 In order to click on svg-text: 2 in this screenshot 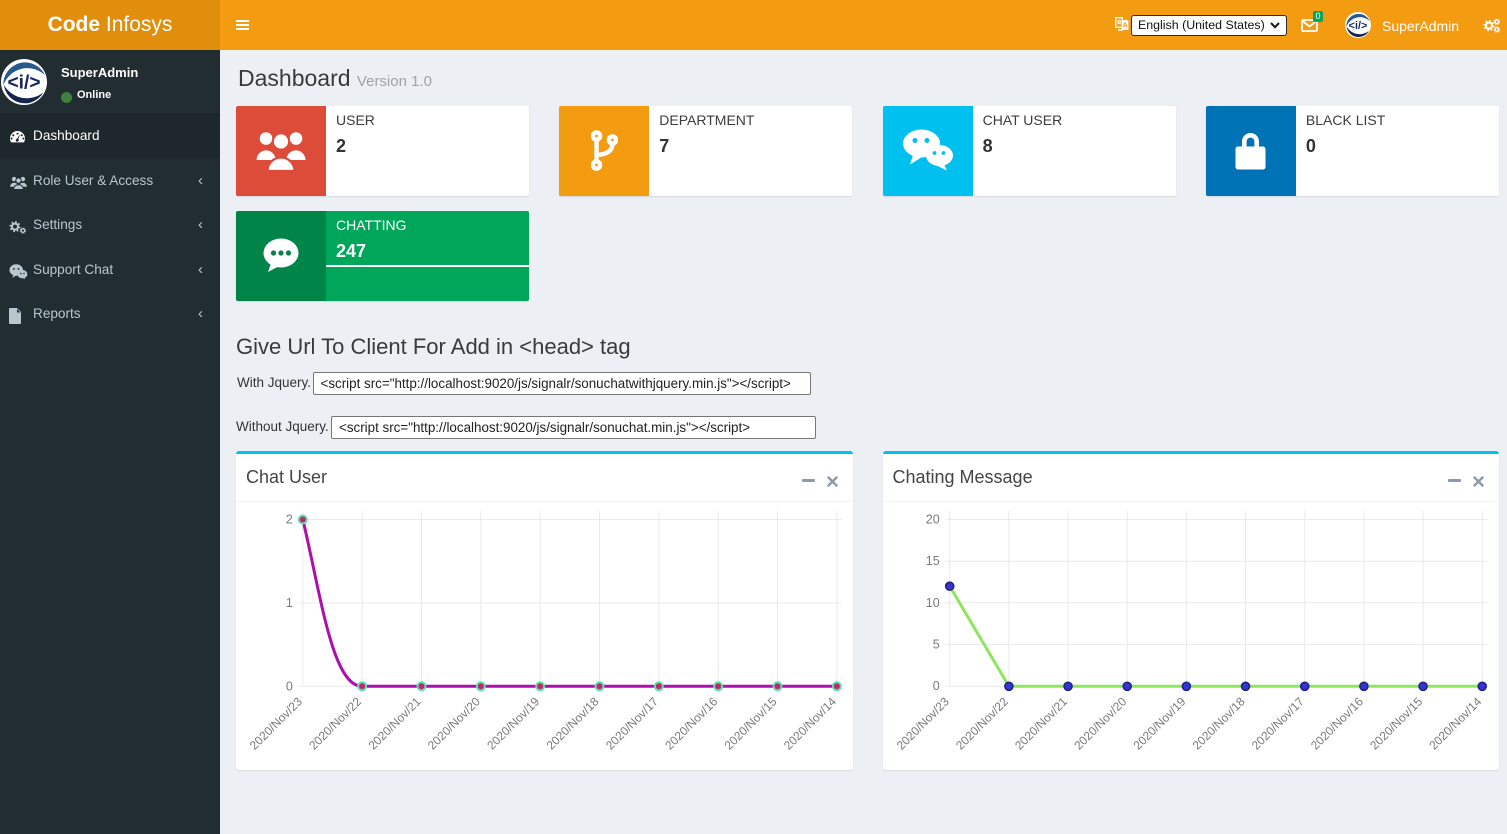, I will do `click(289, 520)`.